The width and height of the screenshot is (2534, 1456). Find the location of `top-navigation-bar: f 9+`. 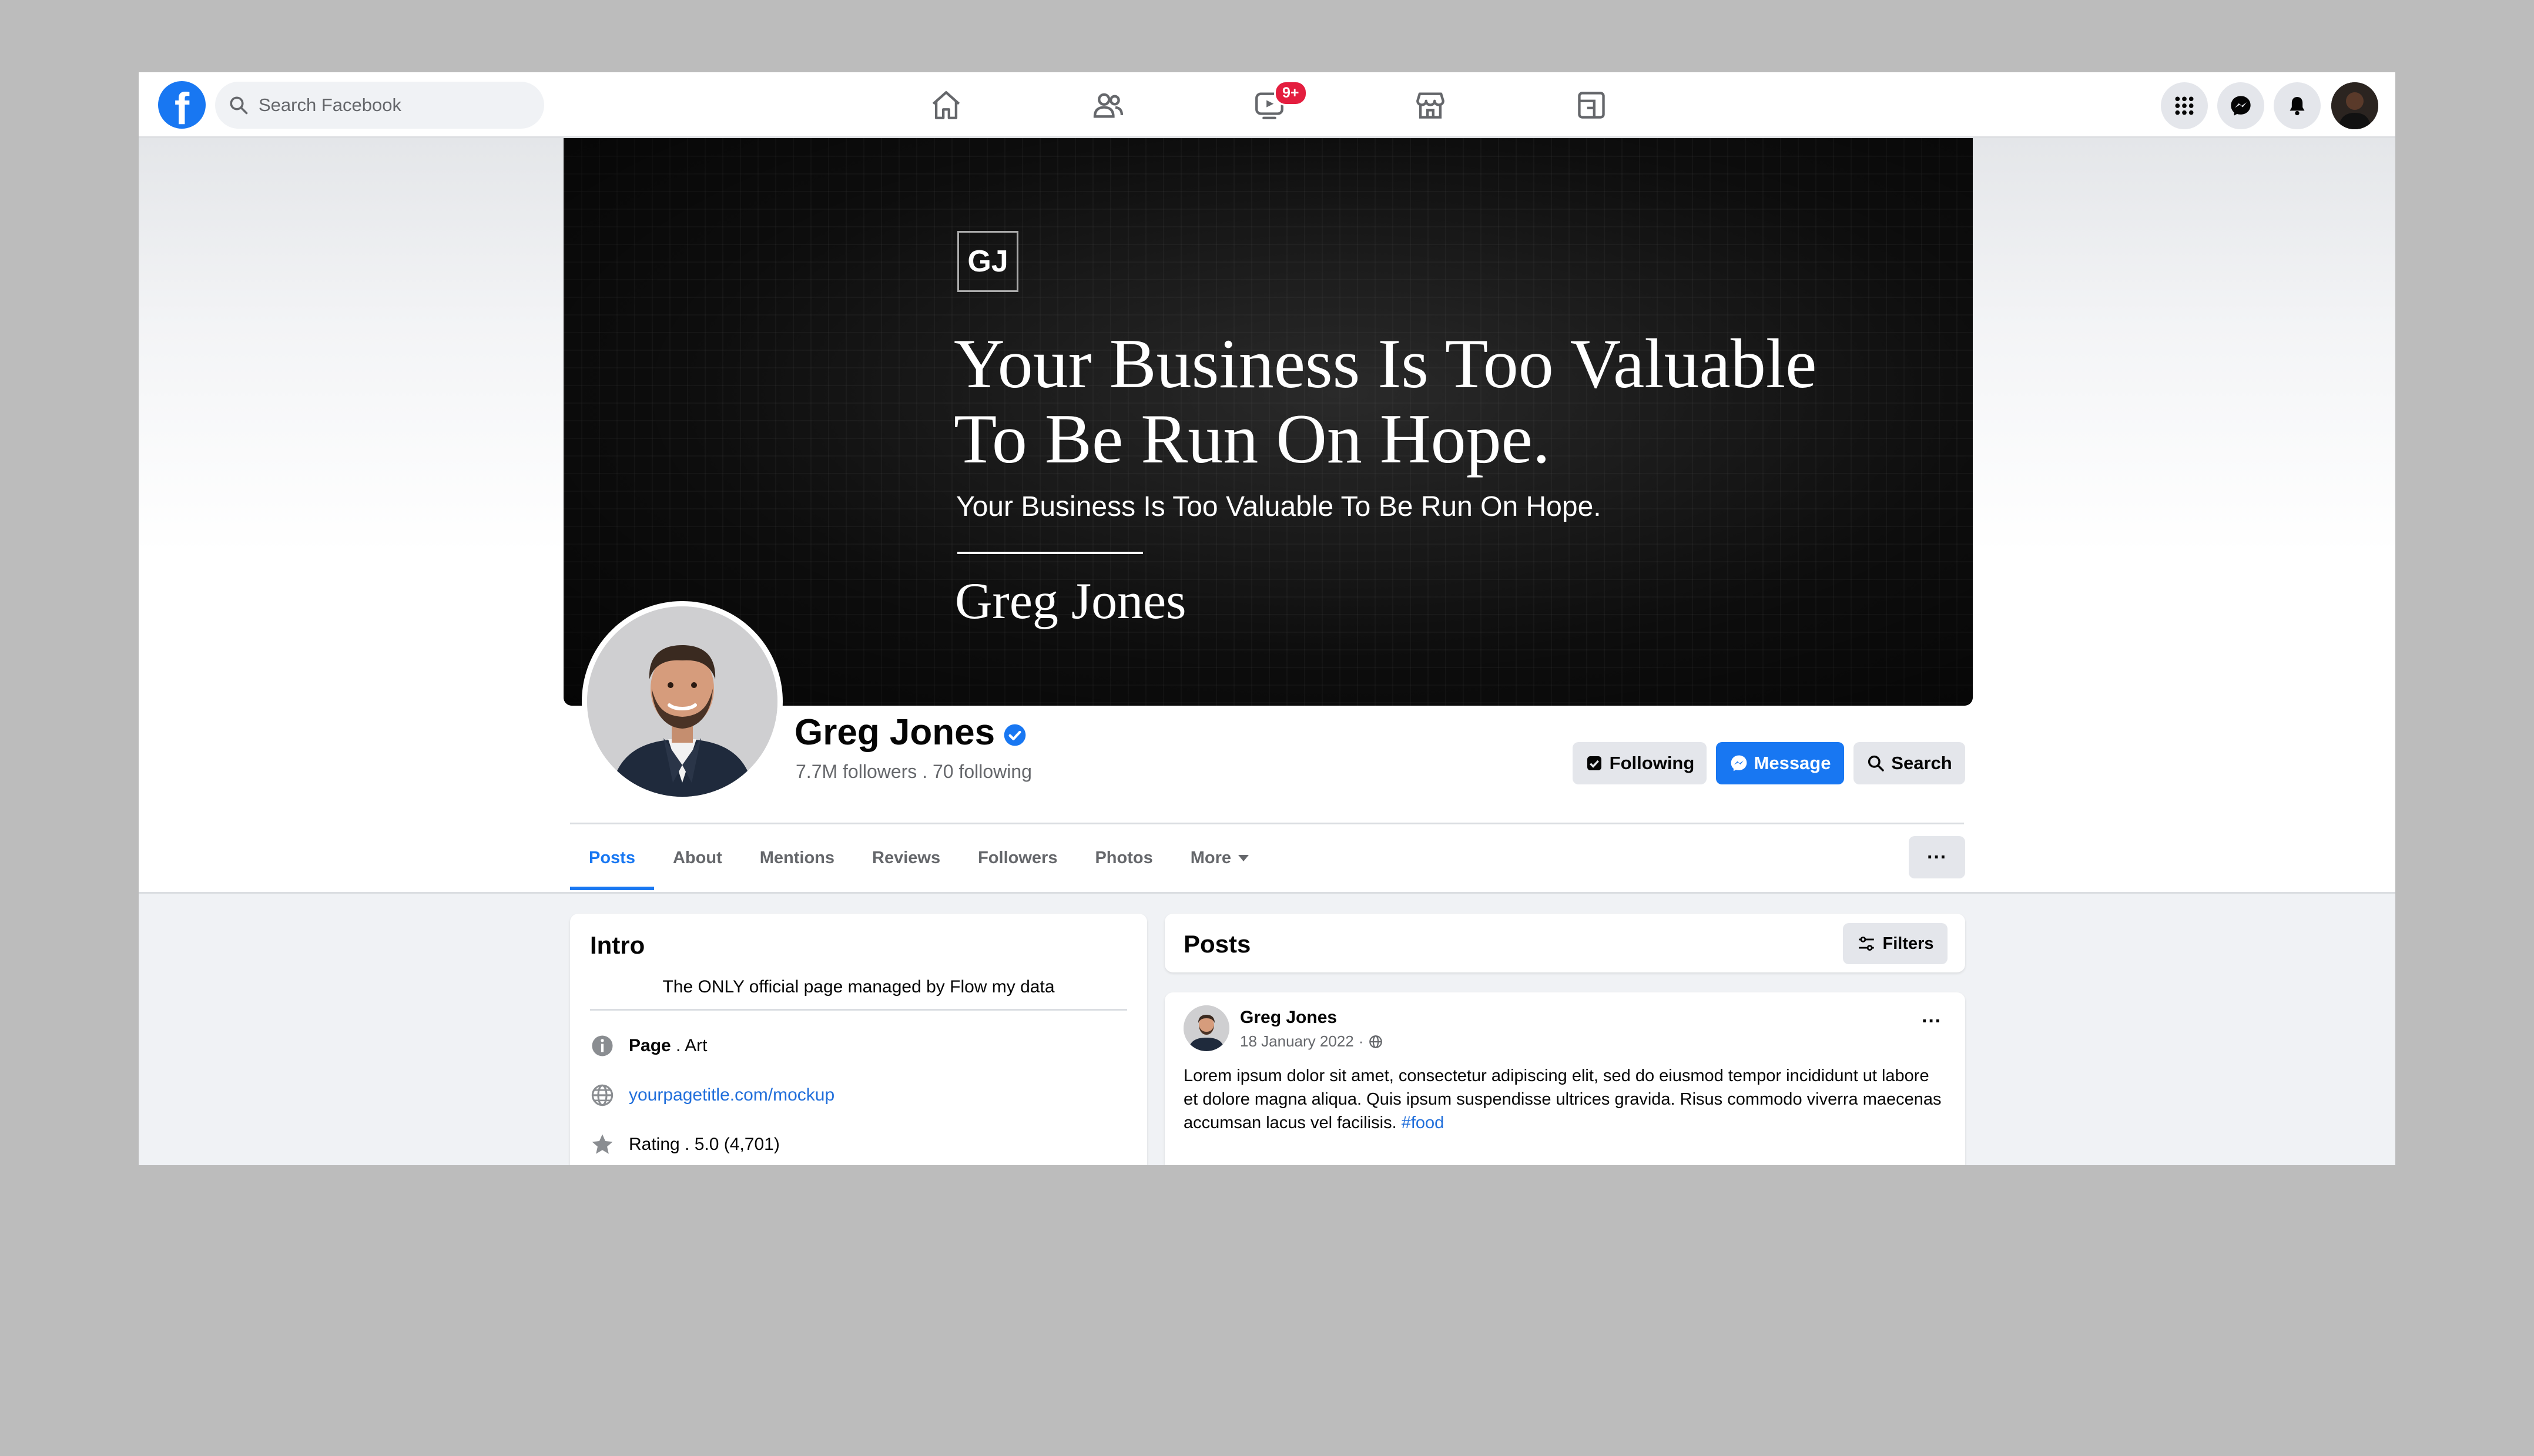

top-navigation-bar: f 9+ is located at coordinates (1267, 105).